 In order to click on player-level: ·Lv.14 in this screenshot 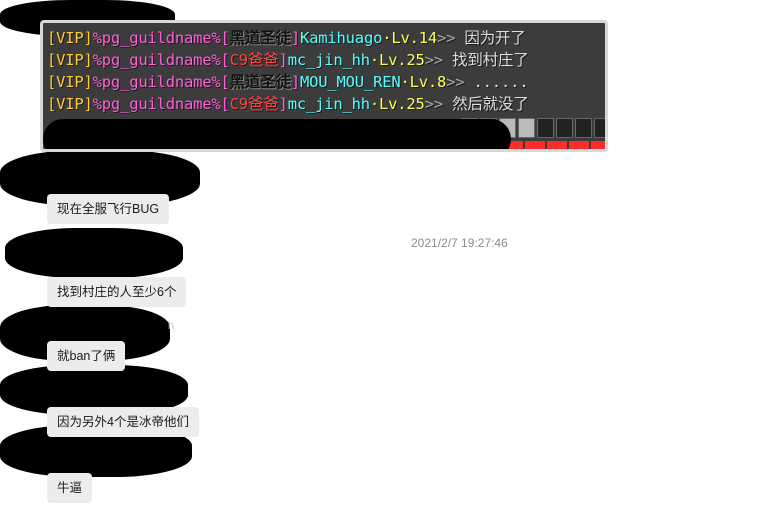, I will do `click(409, 38)`.